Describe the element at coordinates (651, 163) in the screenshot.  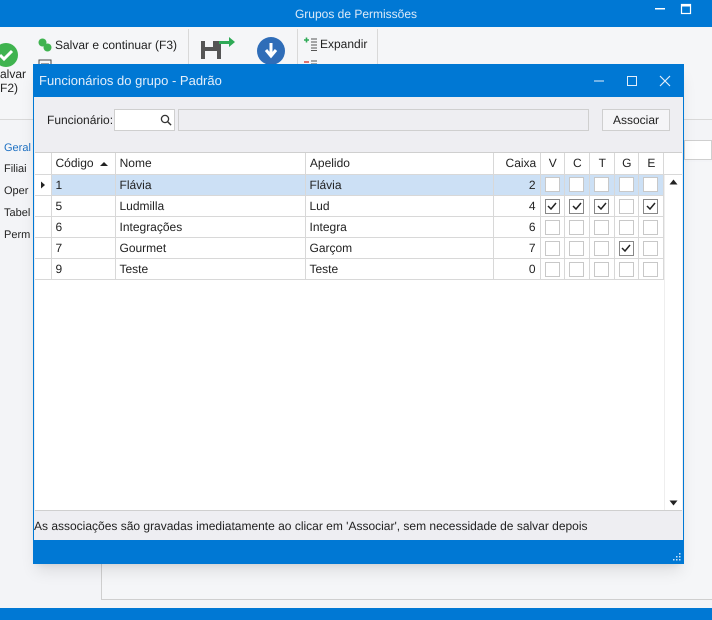
I see `column-header: E` at that location.